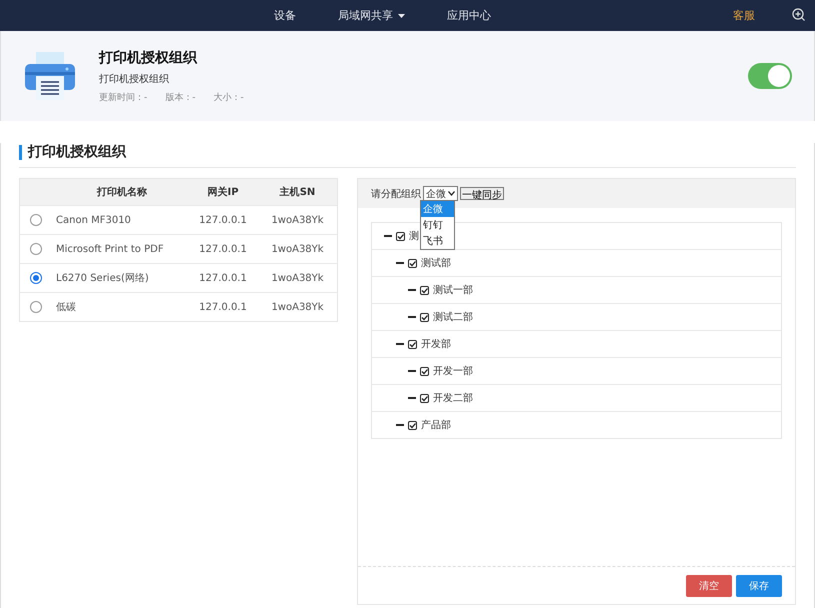 This screenshot has width=815, height=608. I want to click on table-cell-text: Canon MF3010, so click(94, 220).